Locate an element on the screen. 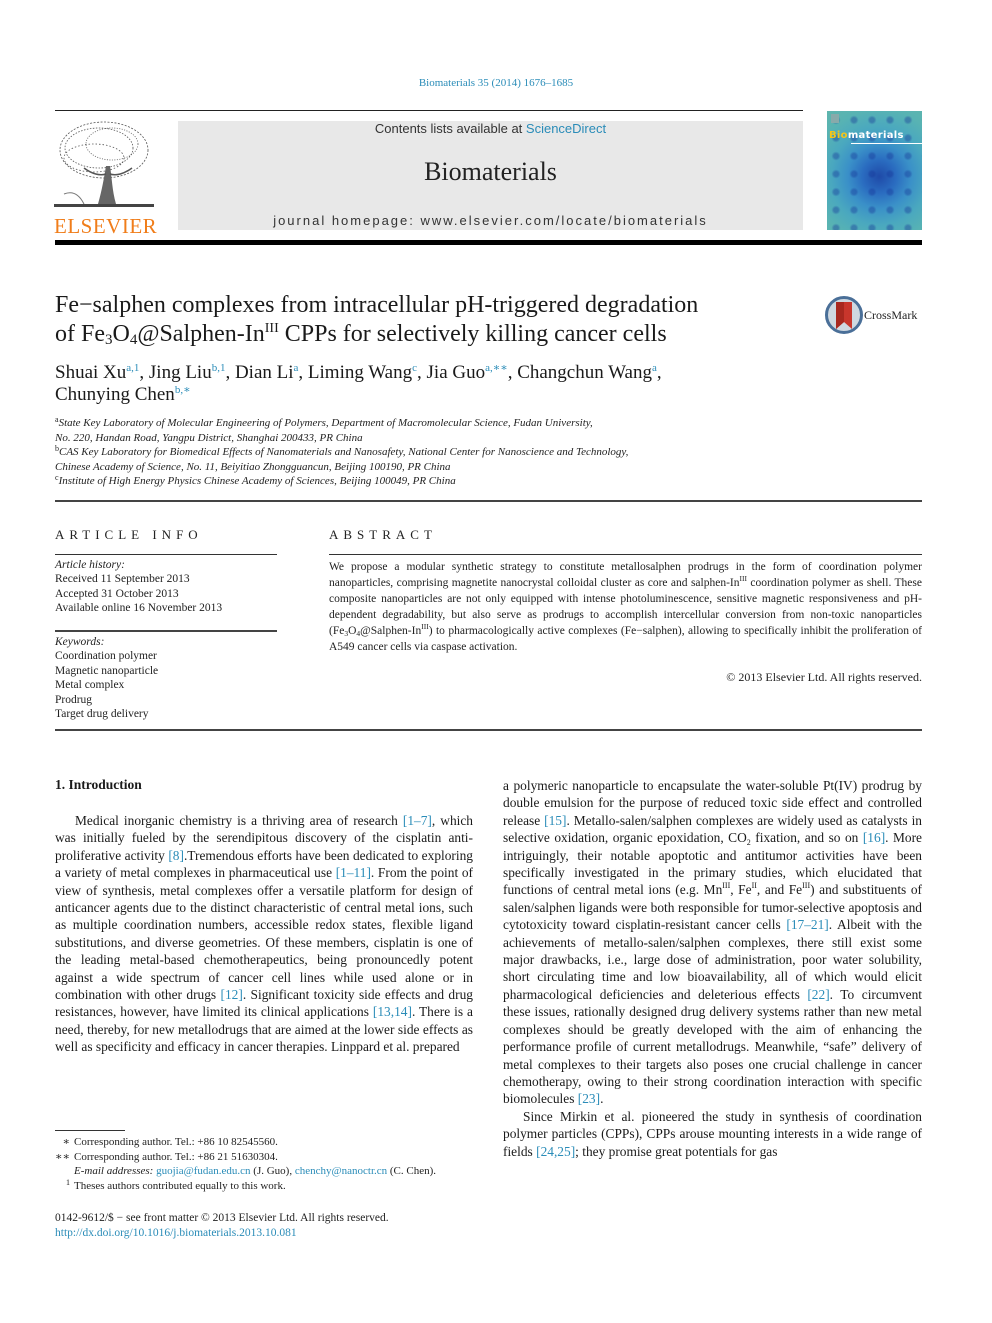  contents-prefix: Contents lists available at is located at coordinates (450, 128).